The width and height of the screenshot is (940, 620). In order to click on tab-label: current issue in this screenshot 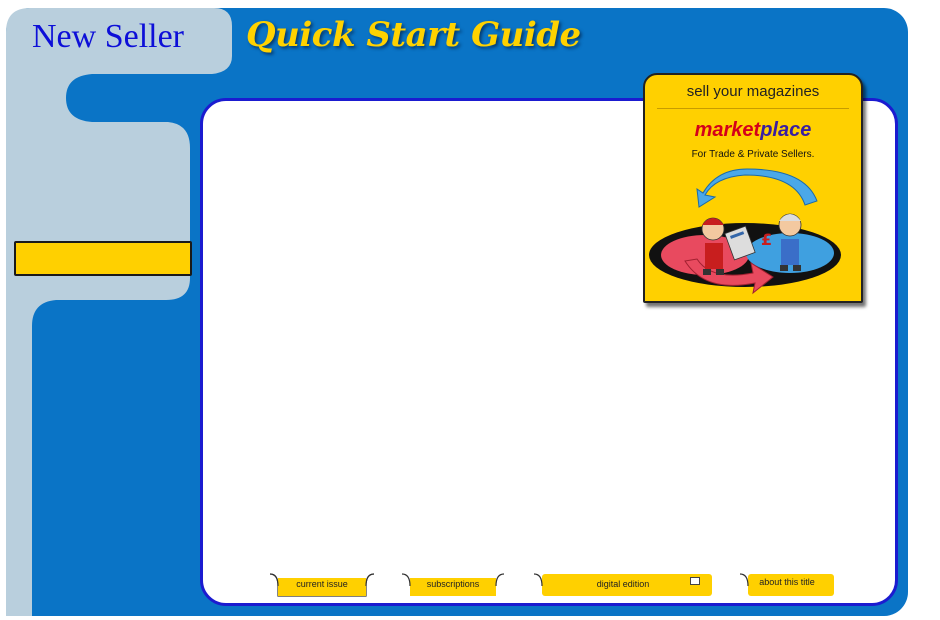, I will do `click(322, 584)`.